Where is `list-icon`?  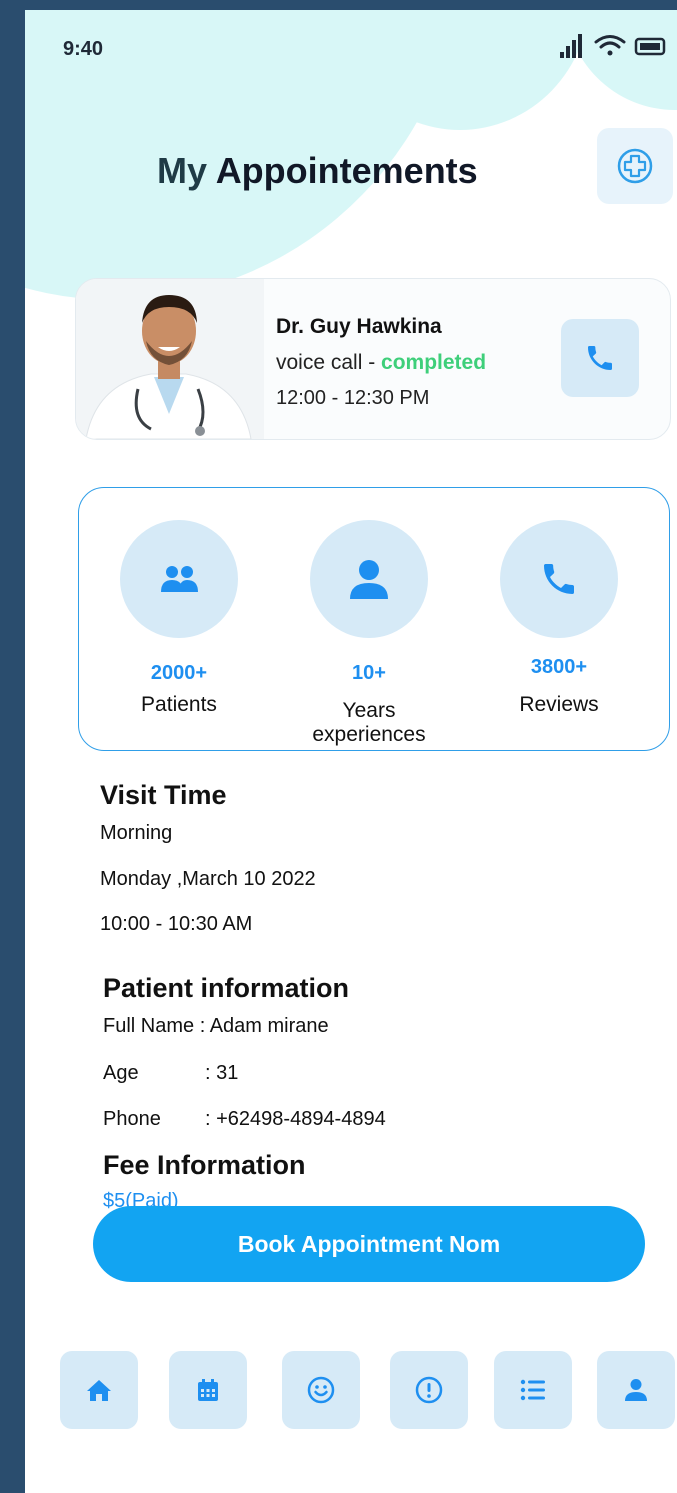
list-icon is located at coordinates (532, 1390).